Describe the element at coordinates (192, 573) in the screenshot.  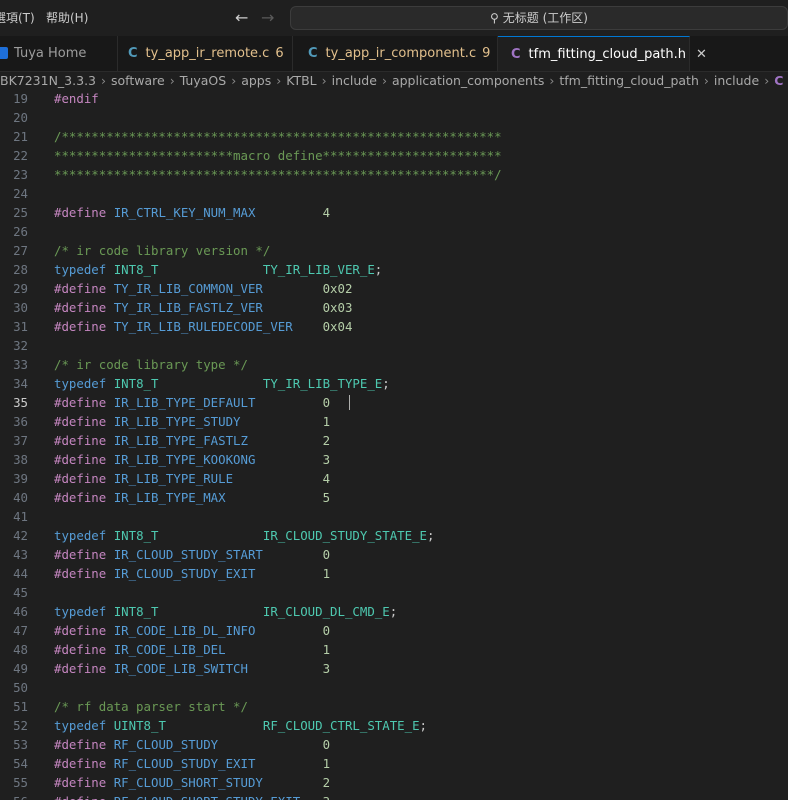
I see `code-text: #define IR_CLOUD_STUDY_EXIT 1` at that location.